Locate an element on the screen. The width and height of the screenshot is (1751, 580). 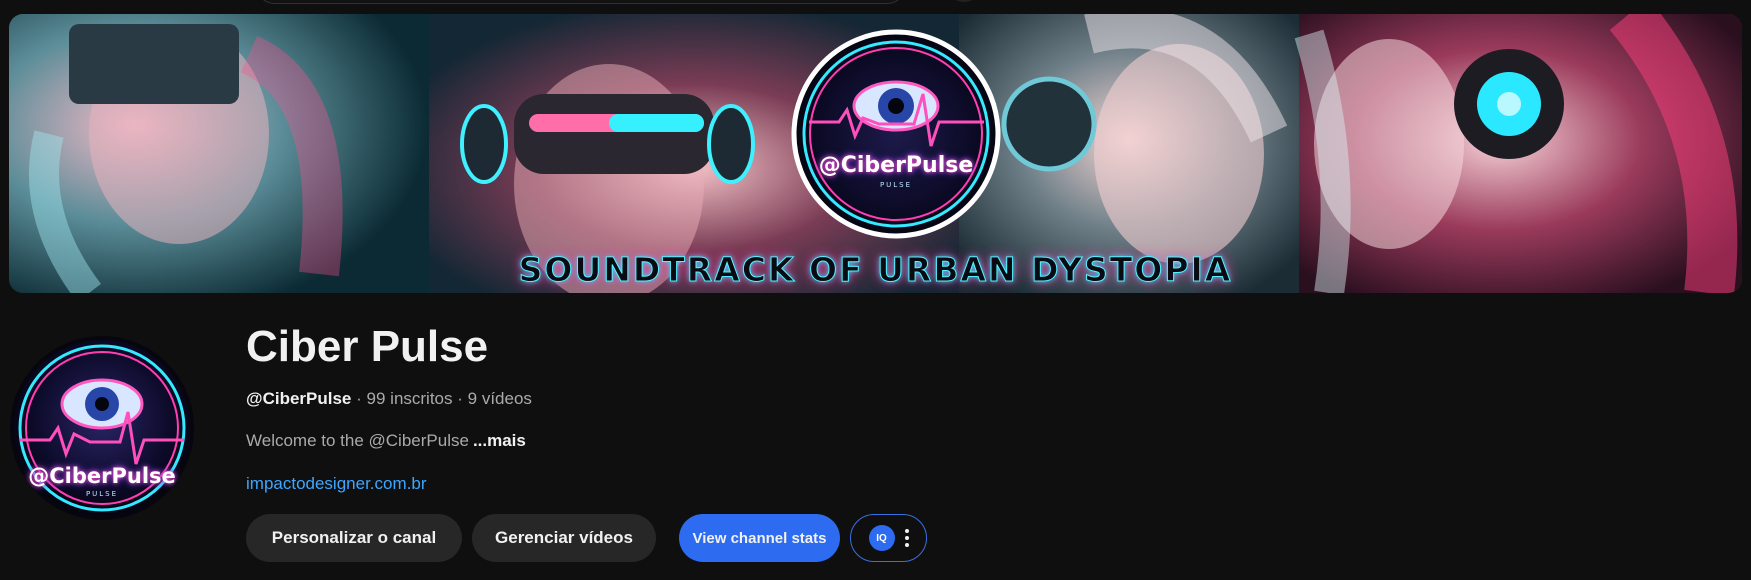
vidiq-icon: IQ is located at coordinates (881, 538).